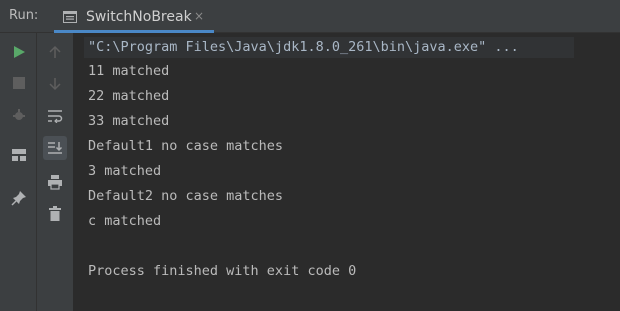  Describe the element at coordinates (19, 52) in the screenshot. I see `run-icon` at that location.